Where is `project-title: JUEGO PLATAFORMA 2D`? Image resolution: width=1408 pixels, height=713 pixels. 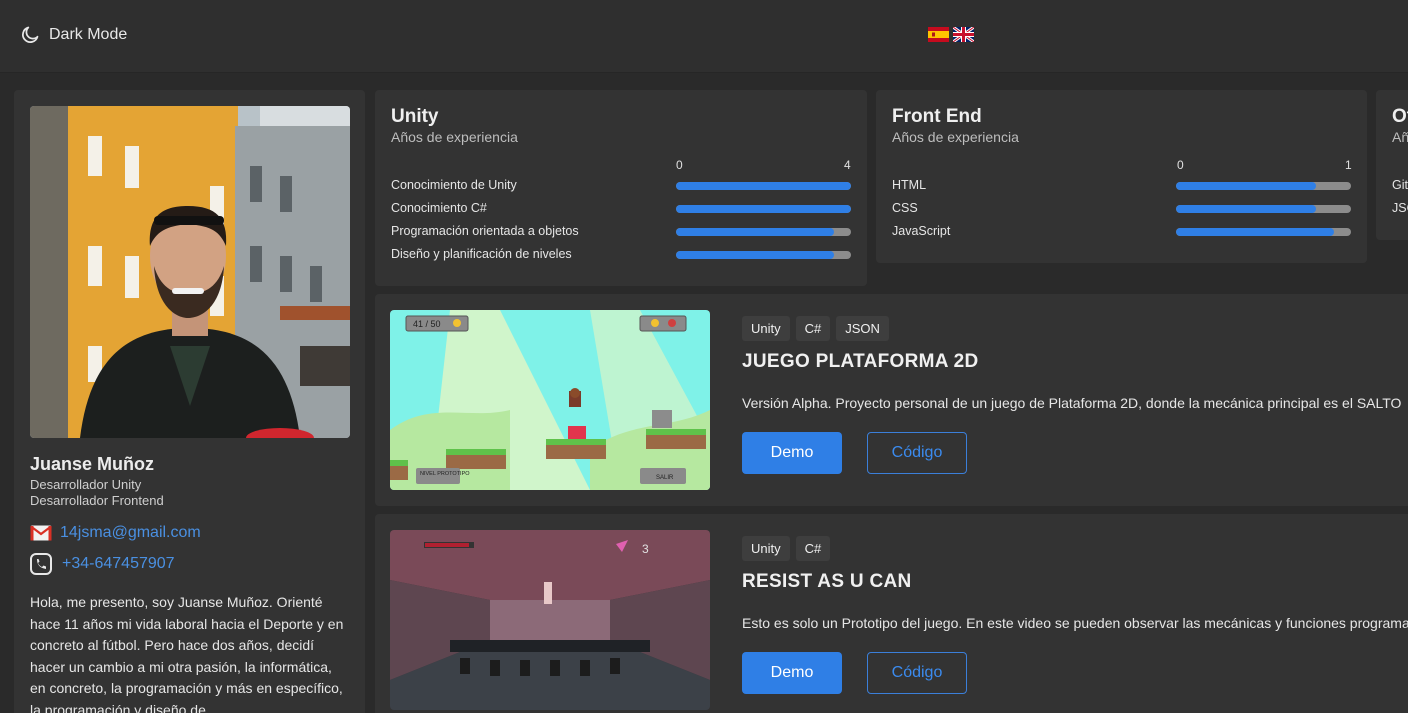 project-title: JUEGO PLATAFORMA 2D is located at coordinates (860, 361).